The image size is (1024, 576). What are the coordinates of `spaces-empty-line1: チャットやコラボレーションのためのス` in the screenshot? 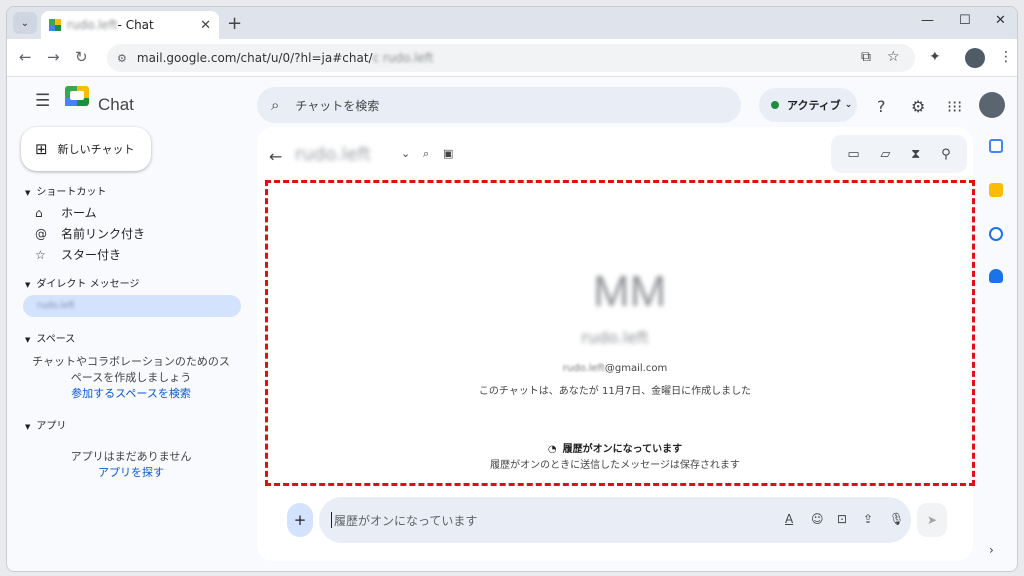 It's located at (131, 361).